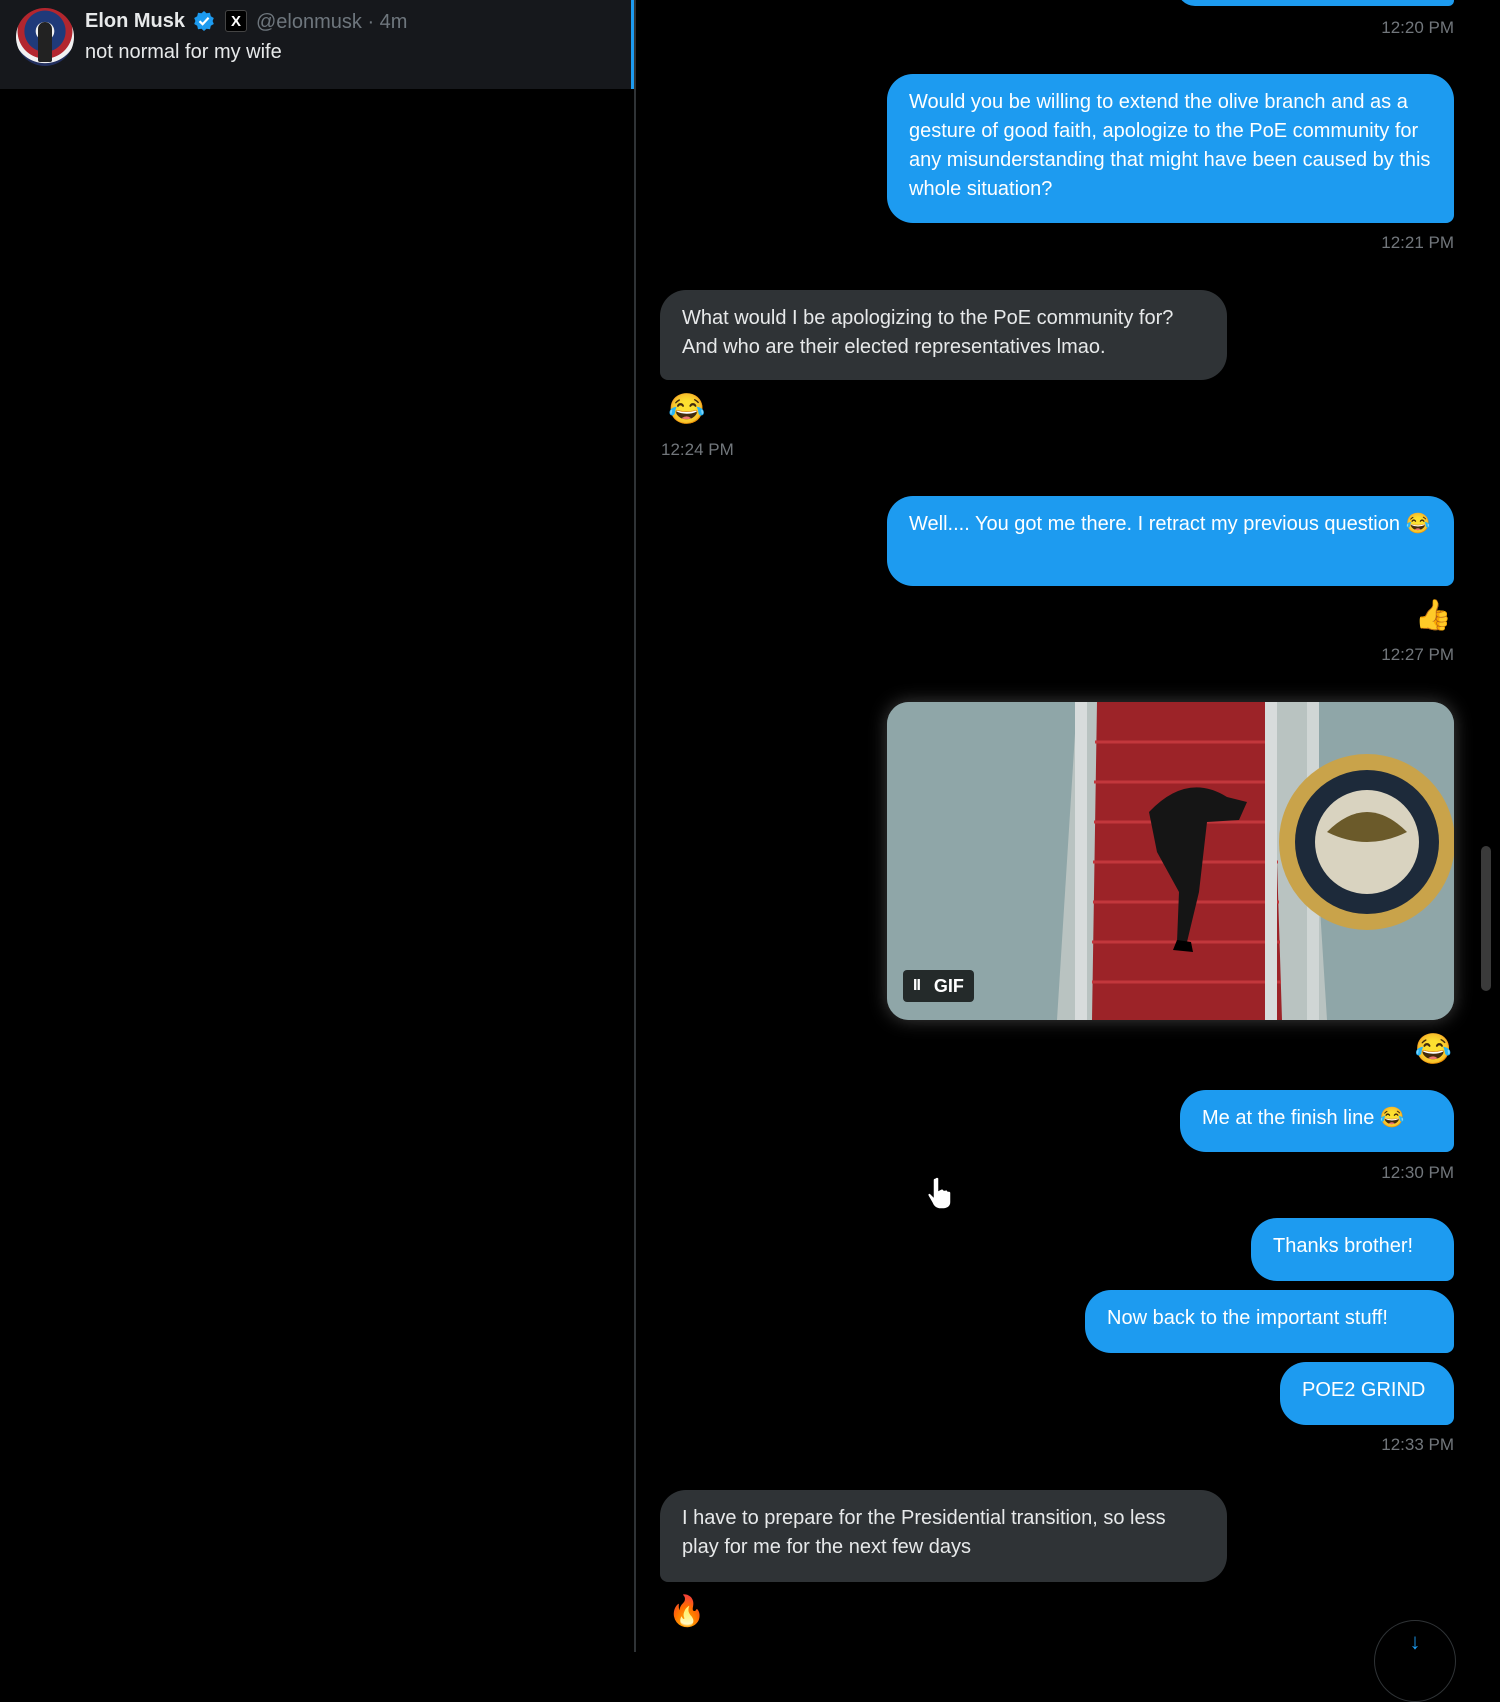 This screenshot has width=1500, height=1702. Describe the element at coordinates (1315, 3) in the screenshot. I see `message-bubble-partial` at that location.